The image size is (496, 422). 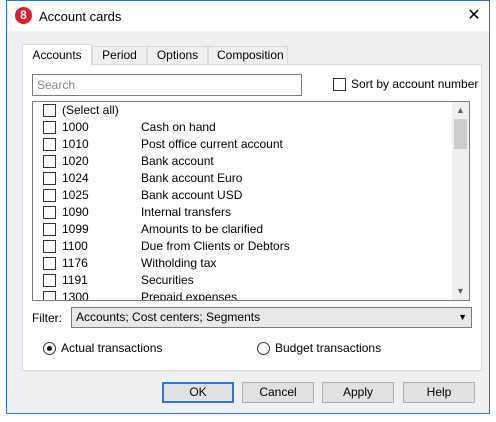 What do you see at coordinates (243, 161) in the screenshot?
I see `list-item: 1020 Bank account` at bounding box center [243, 161].